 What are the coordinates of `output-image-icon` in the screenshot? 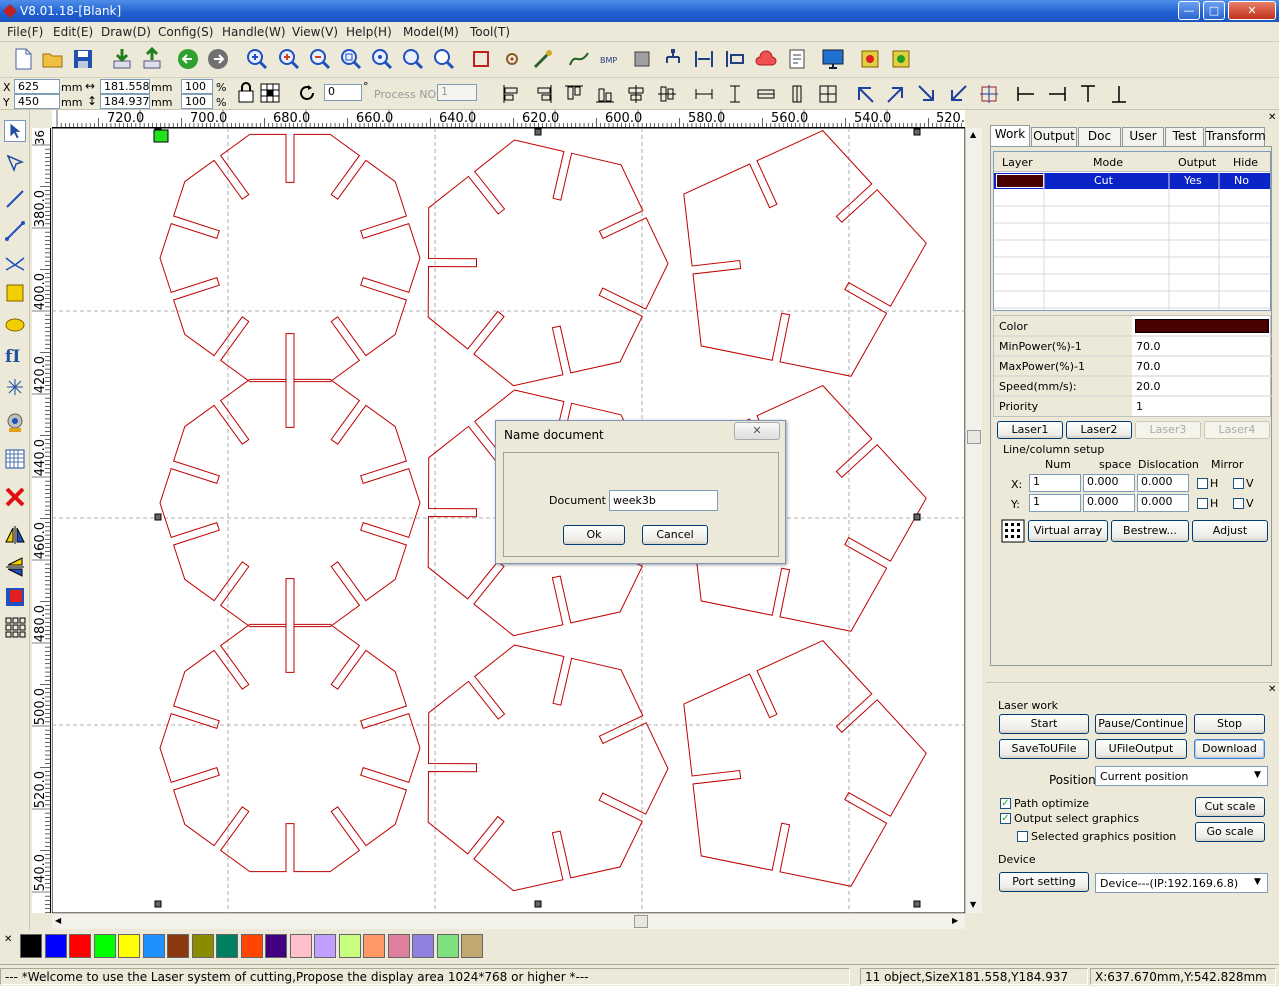 It's located at (15, 597).